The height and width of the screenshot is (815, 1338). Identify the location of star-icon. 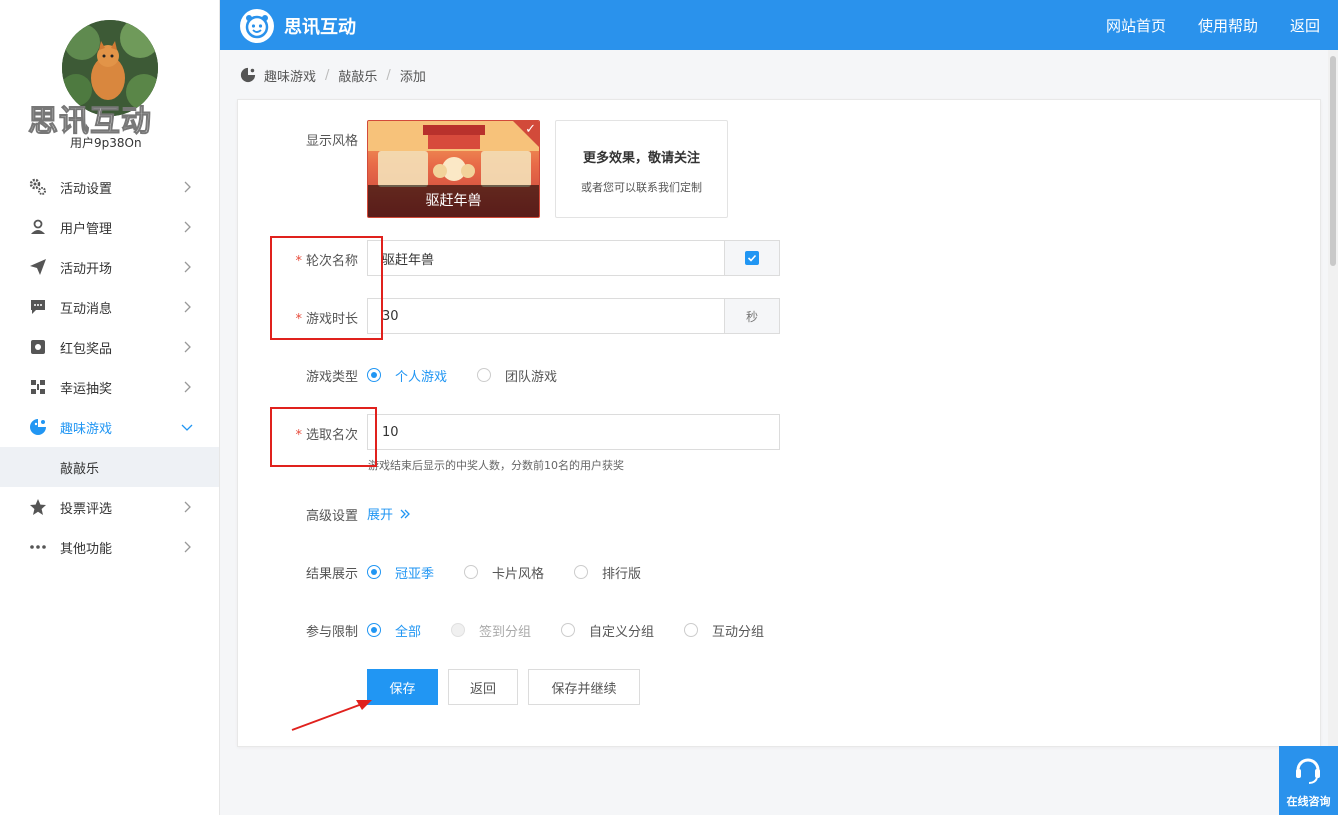
(38, 507).